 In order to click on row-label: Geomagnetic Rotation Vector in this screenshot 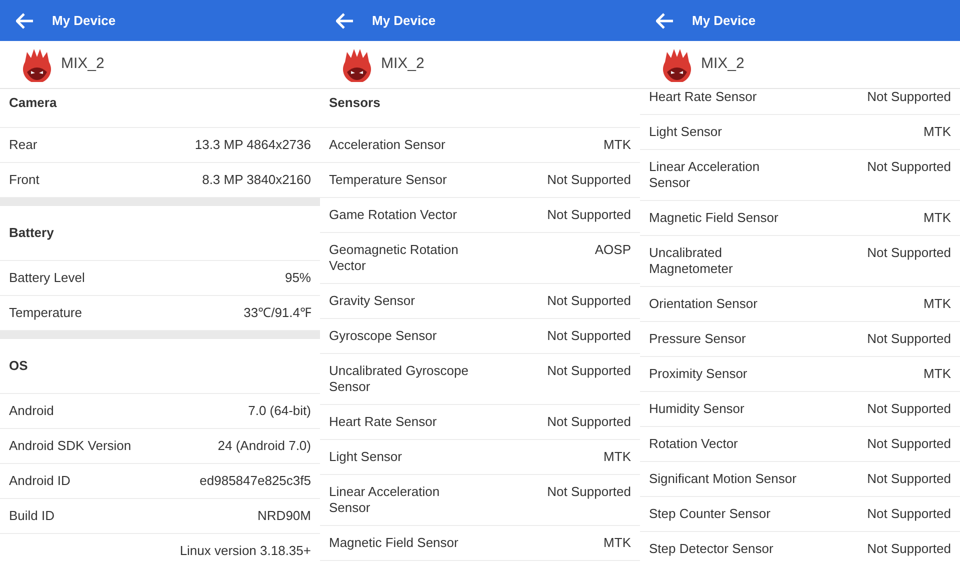, I will do `click(393, 258)`.